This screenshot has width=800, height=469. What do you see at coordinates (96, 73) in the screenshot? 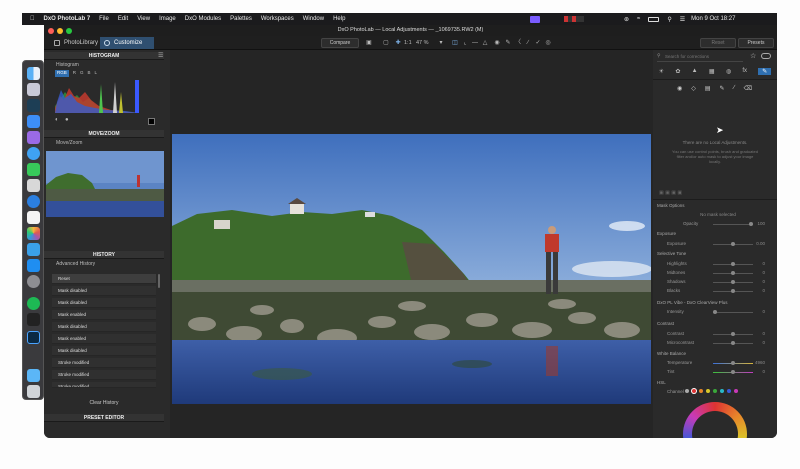
I see `channel-l: L` at bounding box center [96, 73].